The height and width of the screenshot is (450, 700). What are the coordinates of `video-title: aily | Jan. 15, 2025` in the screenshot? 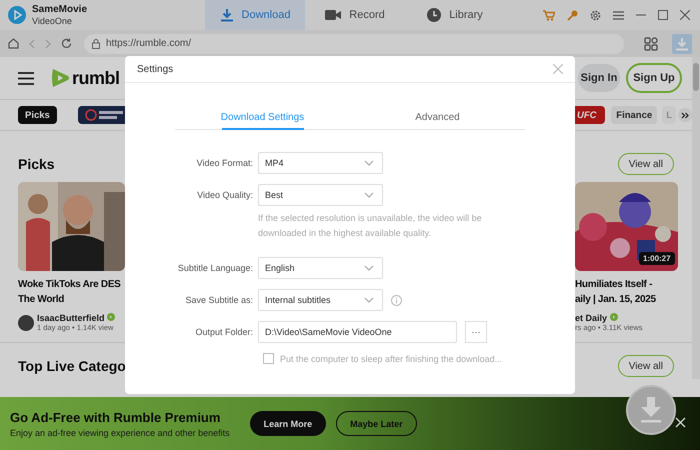 It's located at (633, 299).